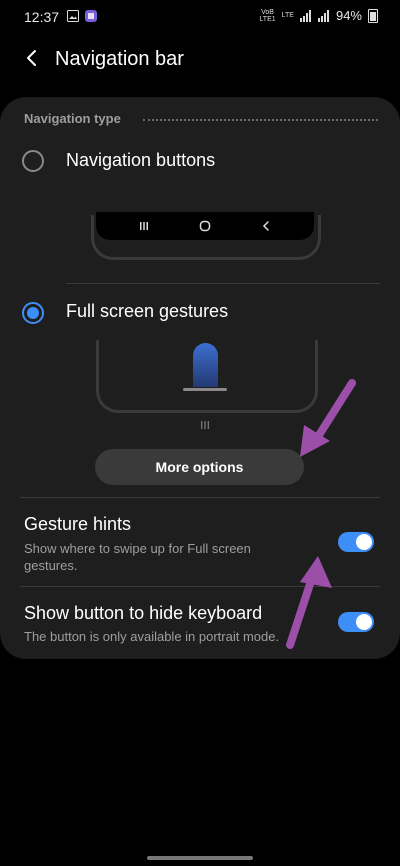 The height and width of the screenshot is (866, 400). I want to click on gesture-hints-title: Gesture hints, so click(77, 524).